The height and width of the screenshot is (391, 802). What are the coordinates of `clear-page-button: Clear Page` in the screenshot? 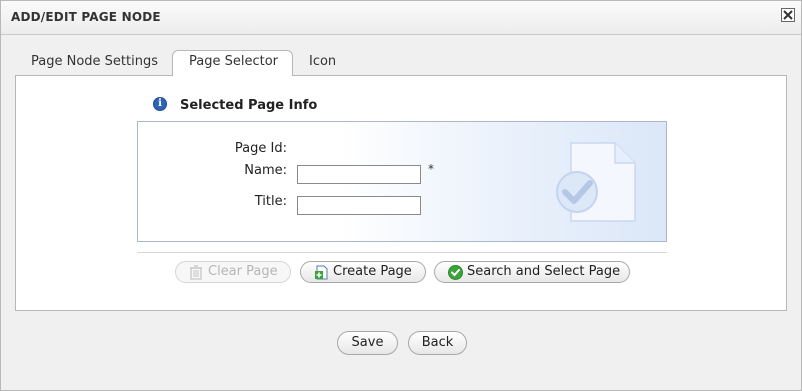 It's located at (233, 272).